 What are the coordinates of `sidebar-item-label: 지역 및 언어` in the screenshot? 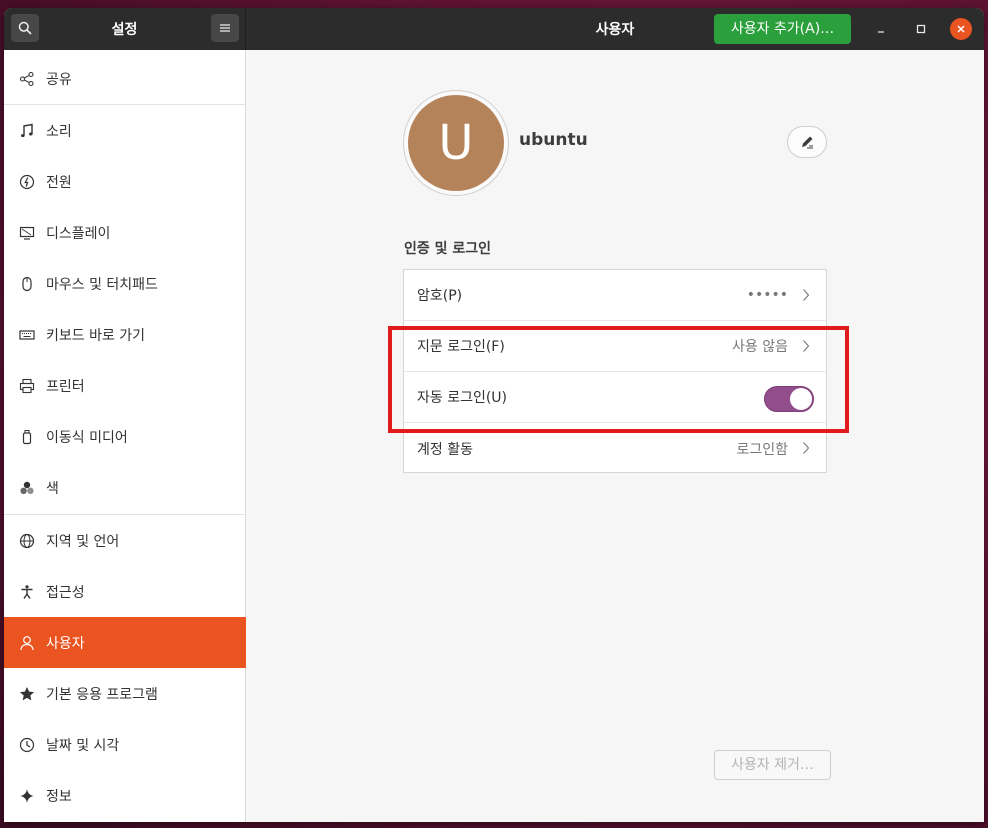 It's located at (83, 541).